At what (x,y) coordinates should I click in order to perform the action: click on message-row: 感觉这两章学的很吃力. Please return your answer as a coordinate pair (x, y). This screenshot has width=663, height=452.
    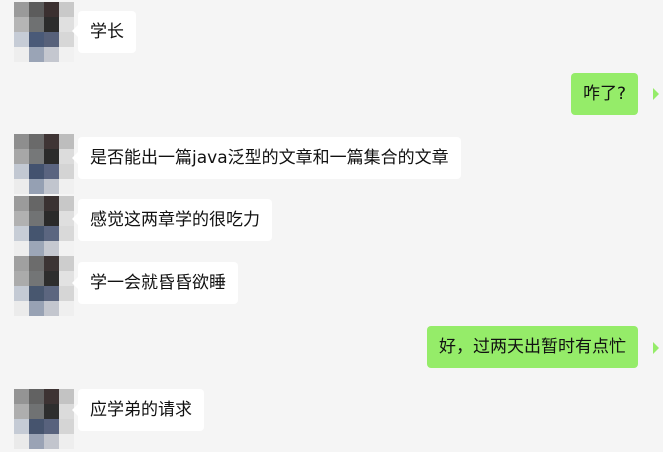
    Looking at the image, I should click on (331, 223).